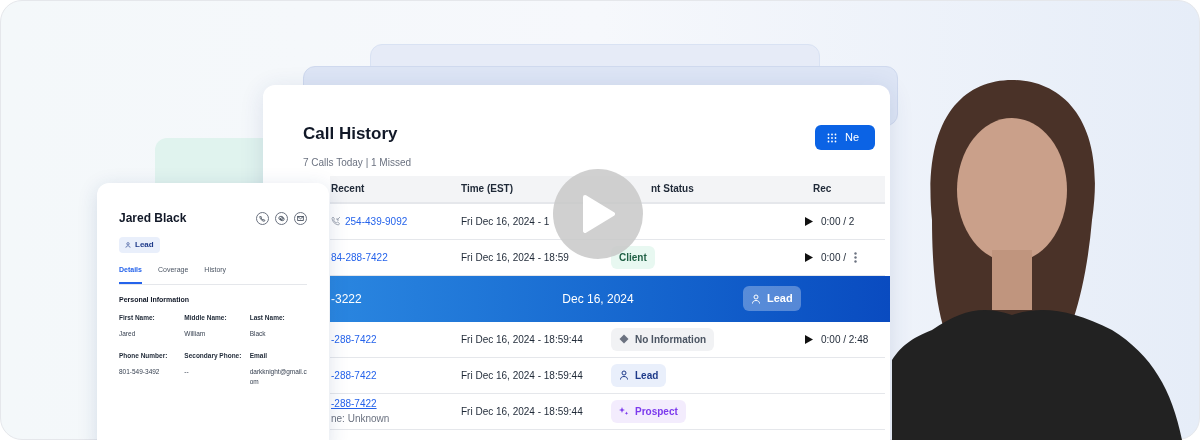  Describe the element at coordinates (607, 375) in the screenshot. I see `table-row: -288-7422 Fri Dec 16, 2024 - 18:59:44 Lead` at that location.